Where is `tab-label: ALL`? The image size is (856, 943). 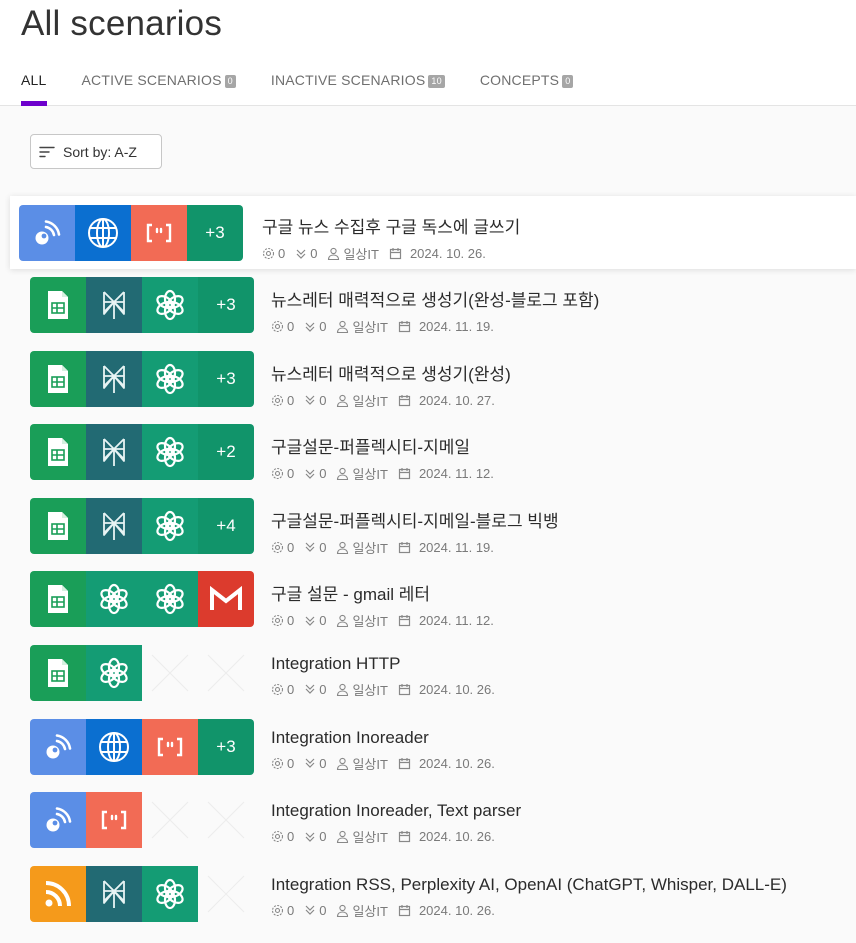 tab-label: ALL is located at coordinates (34, 80).